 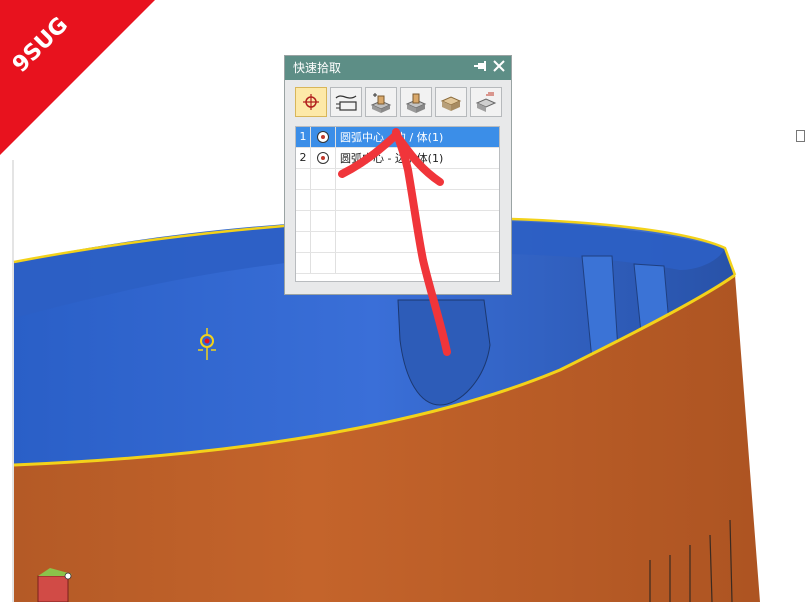 I want to click on side-handle-icon, so click(x=800, y=136).